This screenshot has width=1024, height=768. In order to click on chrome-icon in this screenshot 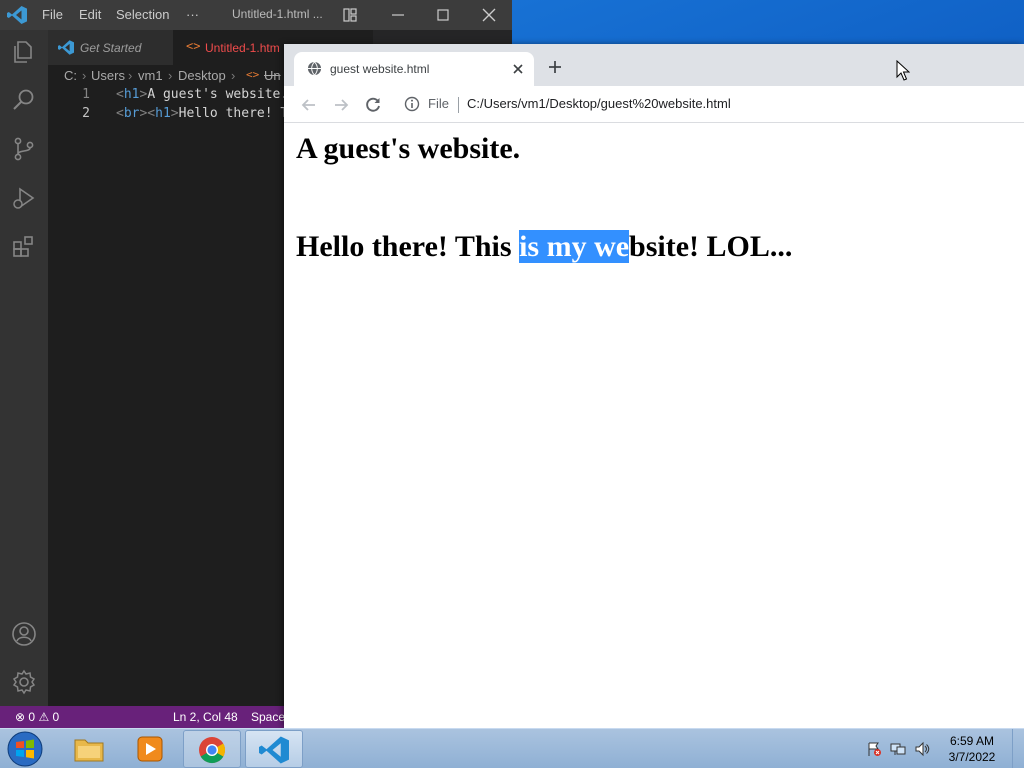, I will do `click(212, 750)`.